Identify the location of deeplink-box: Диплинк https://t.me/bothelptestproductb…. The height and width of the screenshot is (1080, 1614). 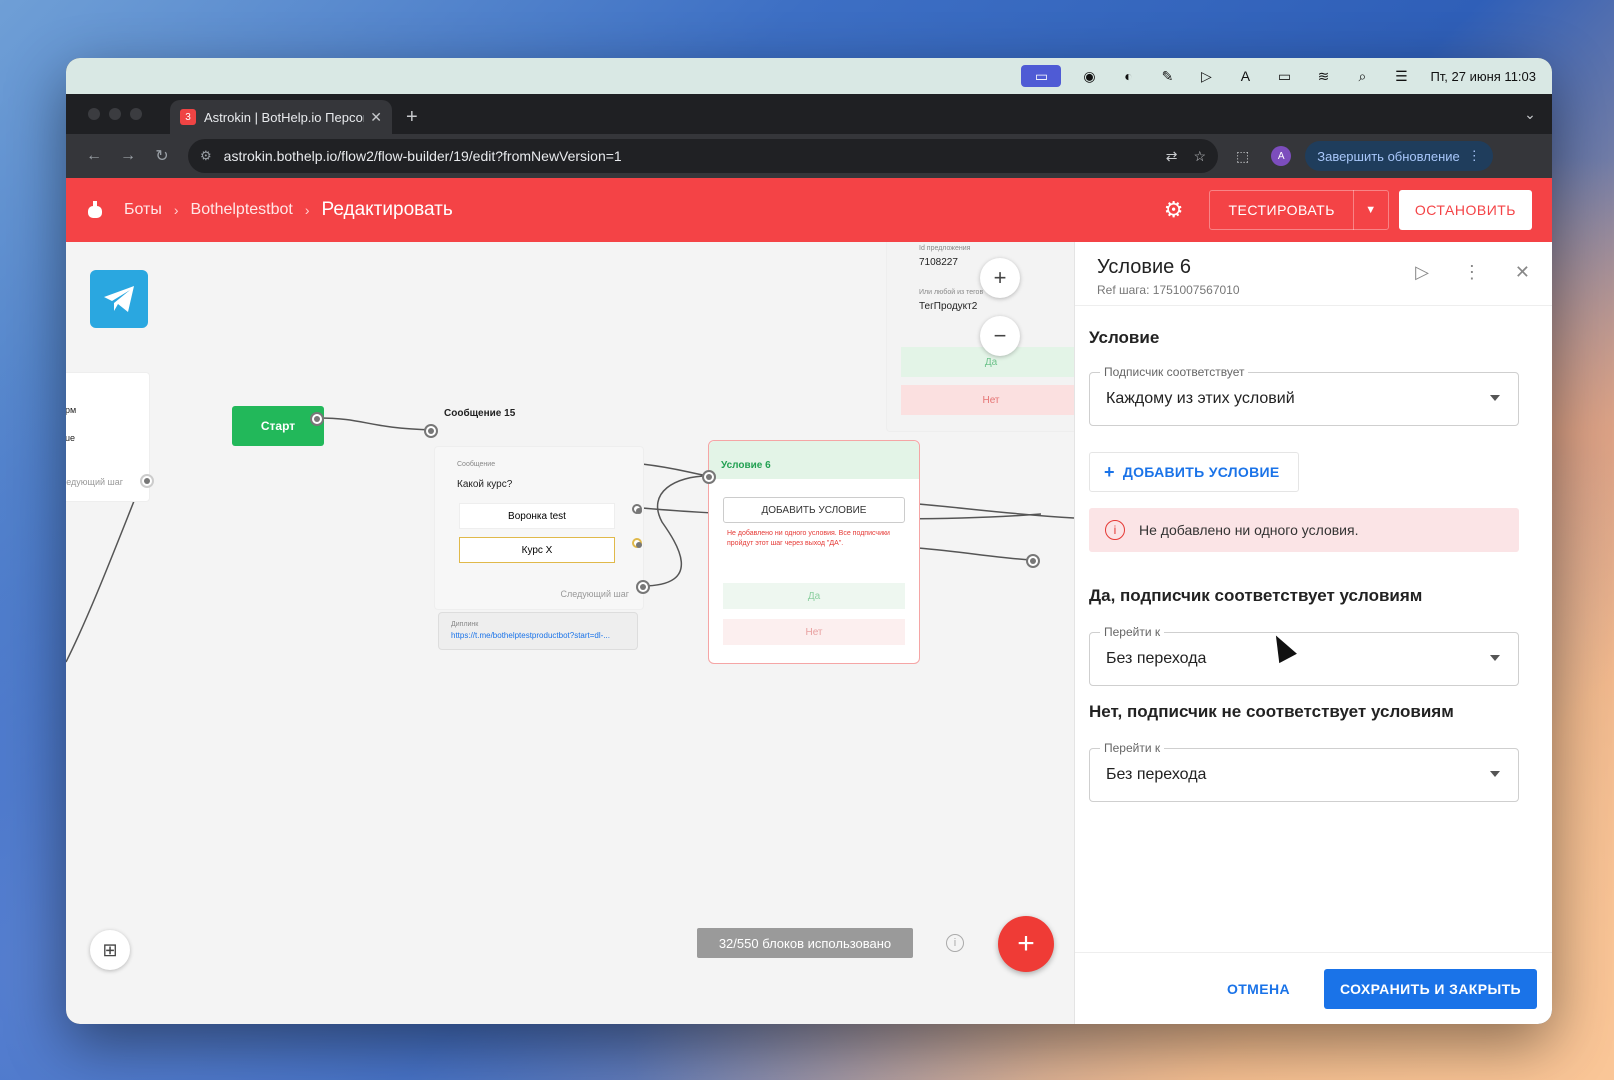
(538, 631).